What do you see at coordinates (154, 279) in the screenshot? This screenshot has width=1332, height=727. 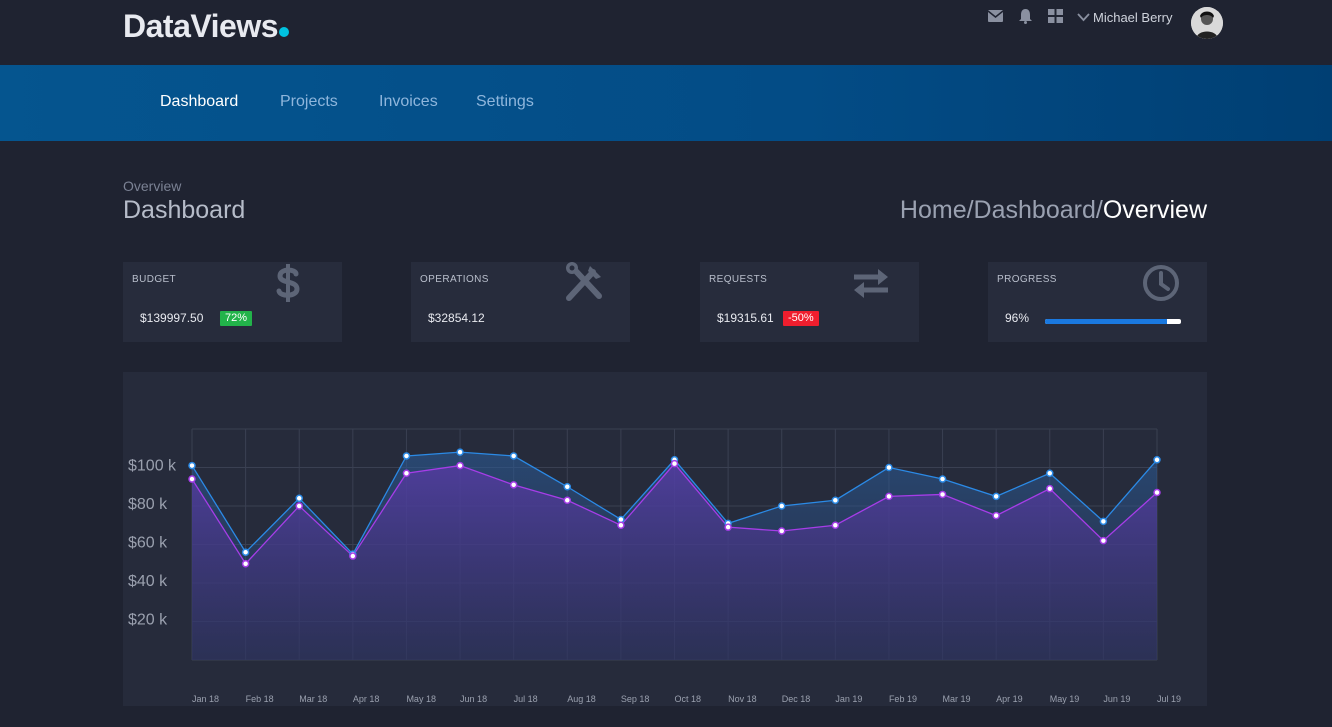 I see `card-label: BUDGET` at bounding box center [154, 279].